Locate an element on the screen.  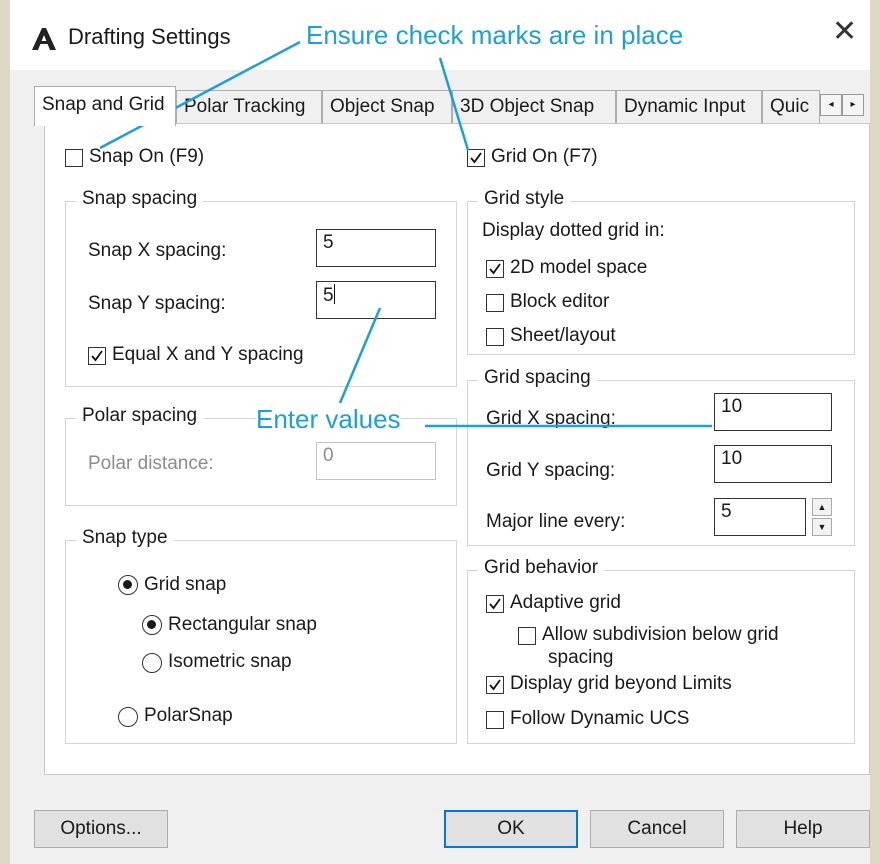
callout-enter-values: Enter values is located at coordinates (328, 419).